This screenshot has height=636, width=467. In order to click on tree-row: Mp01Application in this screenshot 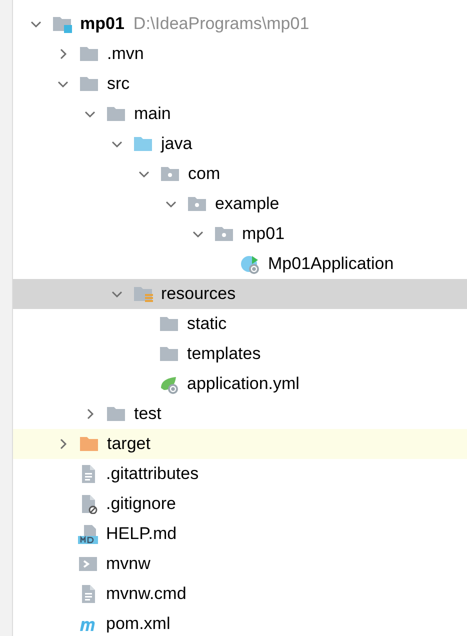, I will do `click(240, 264)`.